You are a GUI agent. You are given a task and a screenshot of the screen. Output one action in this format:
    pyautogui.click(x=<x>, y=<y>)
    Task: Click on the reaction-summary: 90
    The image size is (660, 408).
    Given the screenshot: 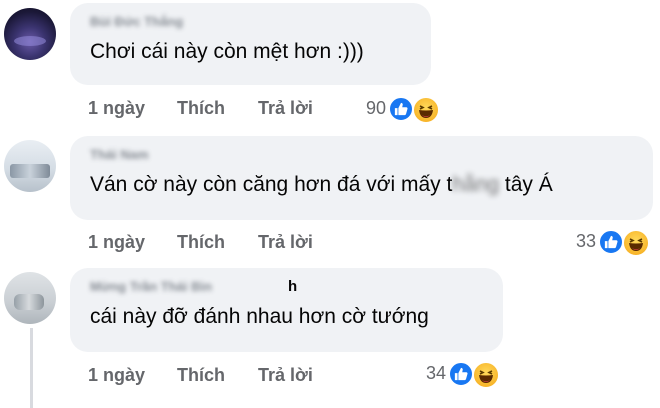 What is the action you would take?
    pyautogui.click(x=390, y=110)
    